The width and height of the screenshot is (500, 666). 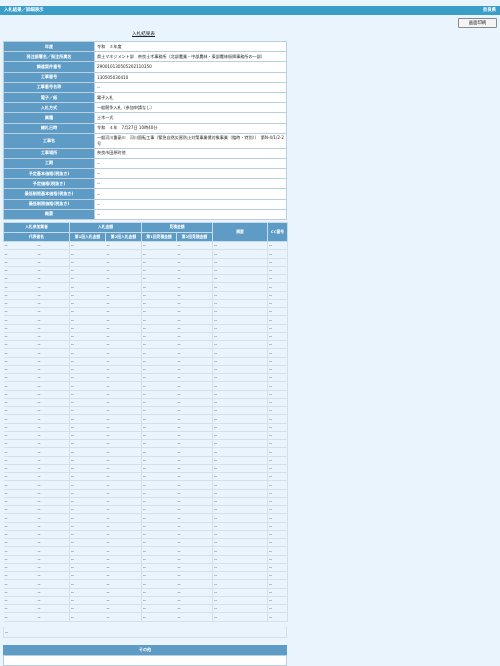 I want to click on participant-header: 入札参加業者, so click(x=36, y=227).